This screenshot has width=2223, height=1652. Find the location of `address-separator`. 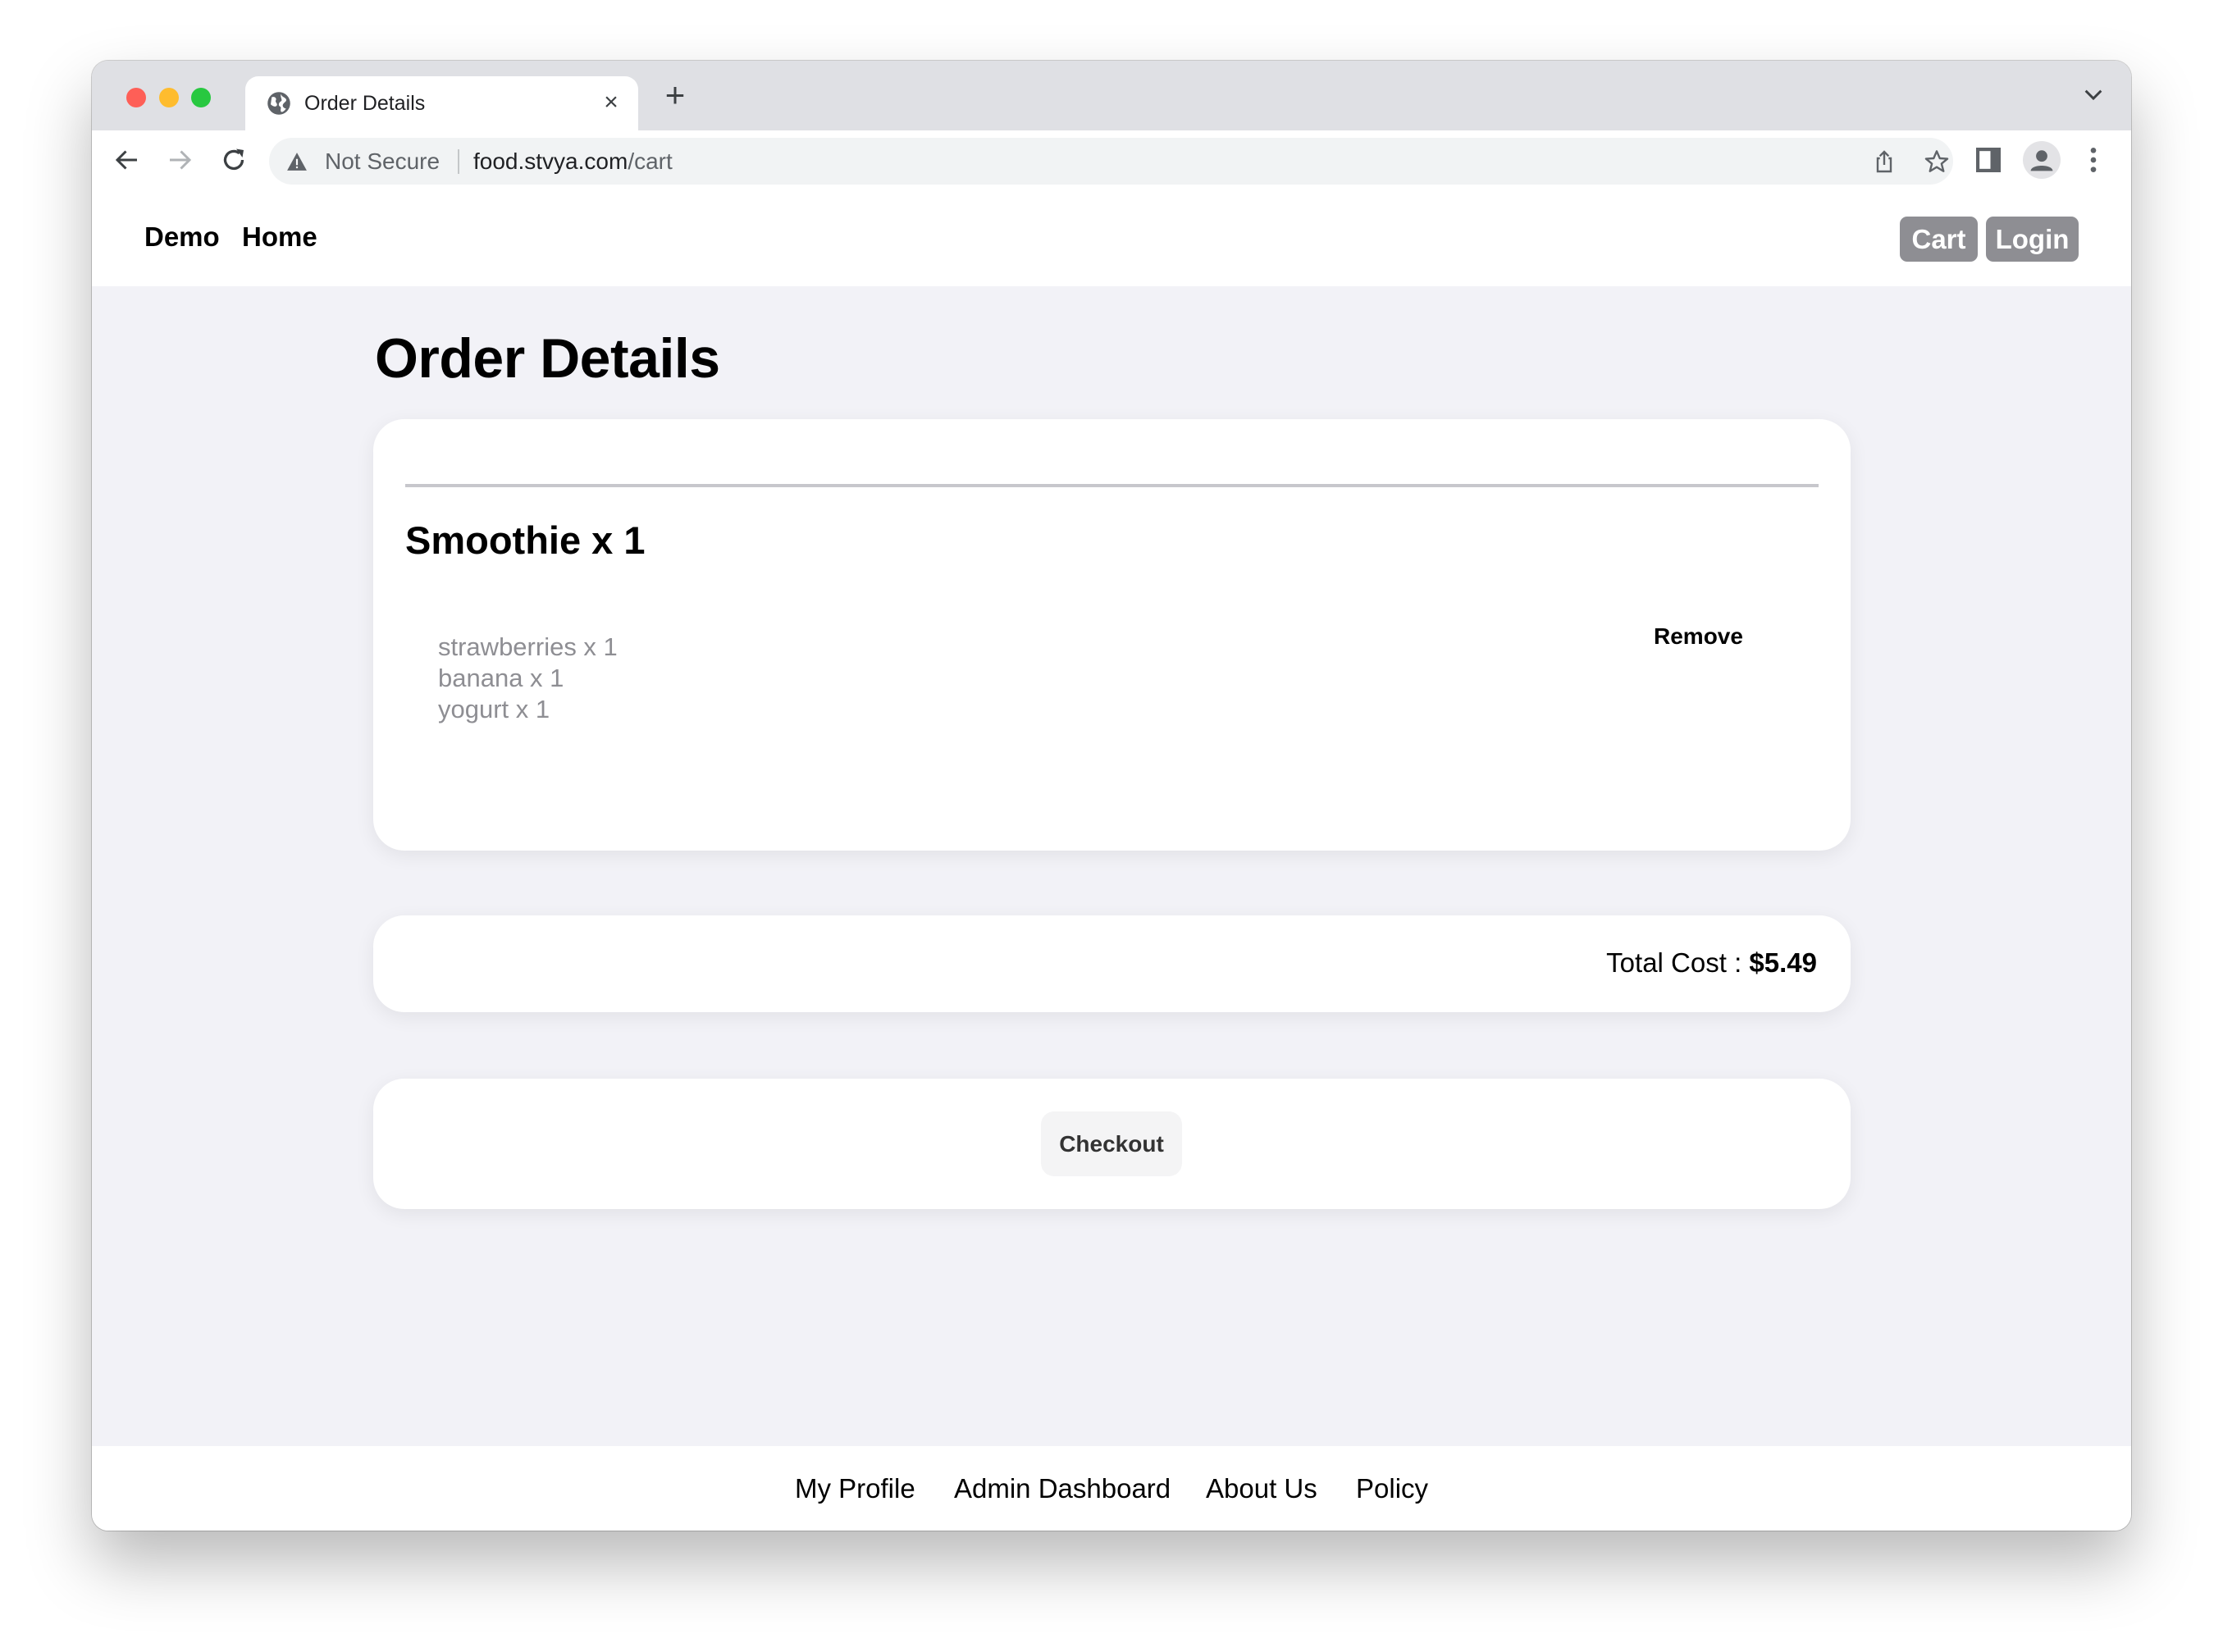

address-separator is located at coordinates (458, 161).